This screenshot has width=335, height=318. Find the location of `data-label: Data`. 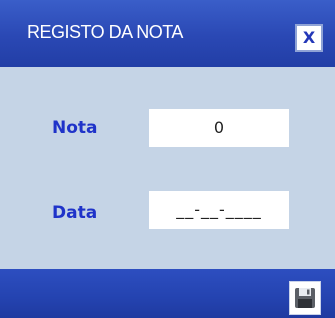

data-label: Data is located at coordinates (75, 213).